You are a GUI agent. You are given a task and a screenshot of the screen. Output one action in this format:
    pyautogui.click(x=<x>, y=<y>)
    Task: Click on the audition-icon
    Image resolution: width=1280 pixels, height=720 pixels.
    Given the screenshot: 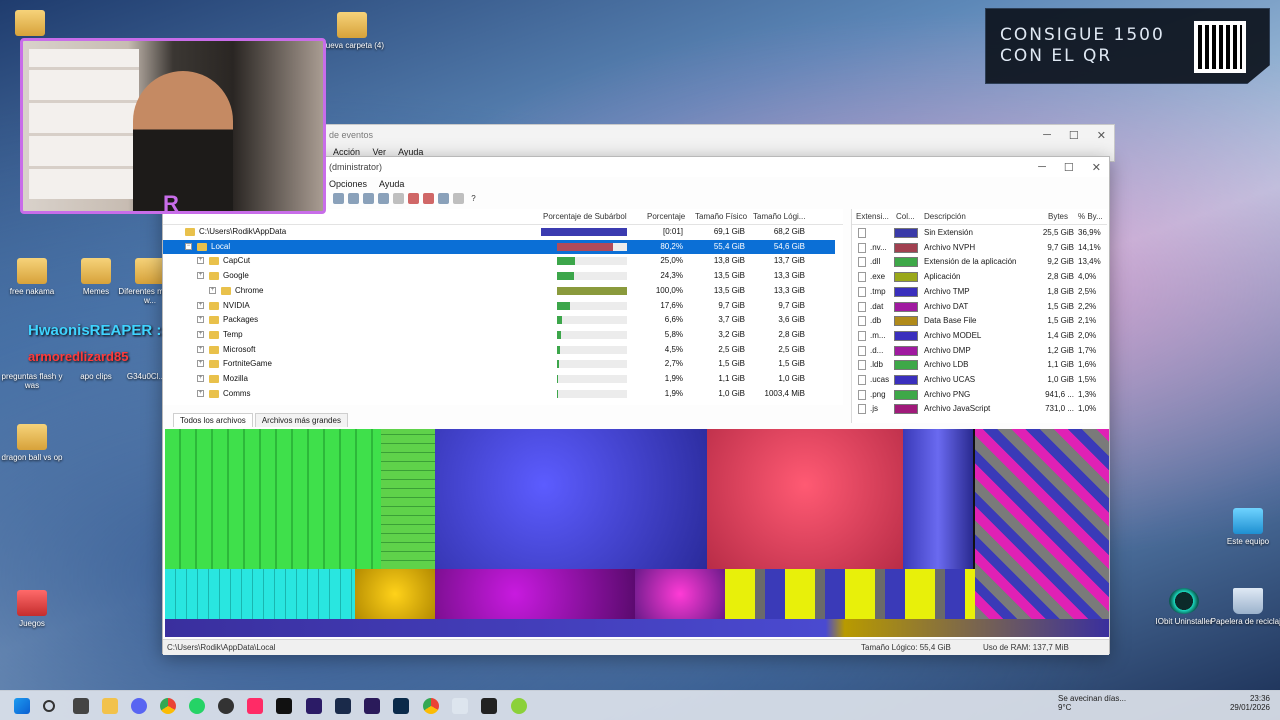 What is the action you would take?
    pyautogui.click(x=314, y=706)
    